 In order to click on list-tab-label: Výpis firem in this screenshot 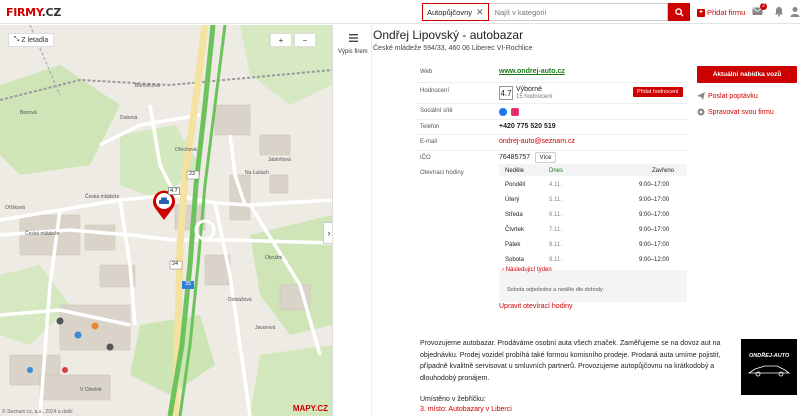, I will do `click(353, 52)`.